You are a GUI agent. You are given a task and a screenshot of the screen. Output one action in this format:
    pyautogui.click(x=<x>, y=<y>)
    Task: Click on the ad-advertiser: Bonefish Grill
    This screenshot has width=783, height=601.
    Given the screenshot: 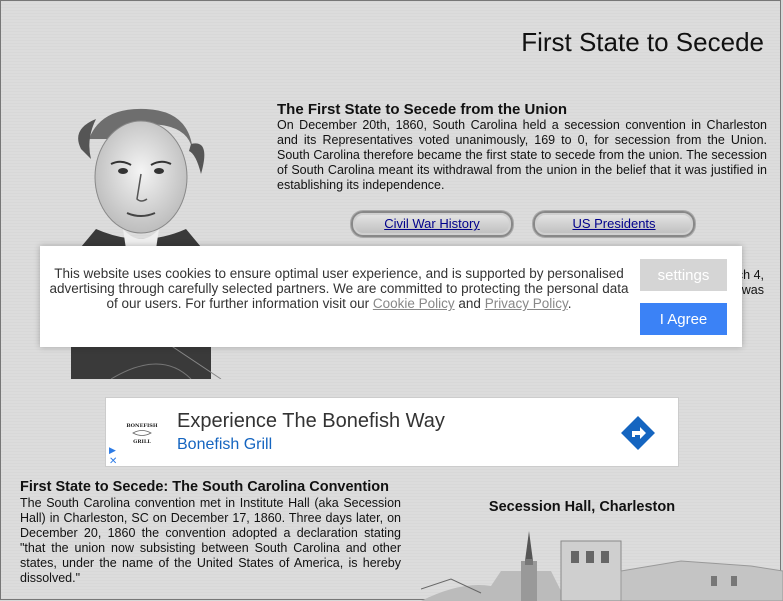 What is the action you would take?
    pyautogui.click(x=224, y=445)
    